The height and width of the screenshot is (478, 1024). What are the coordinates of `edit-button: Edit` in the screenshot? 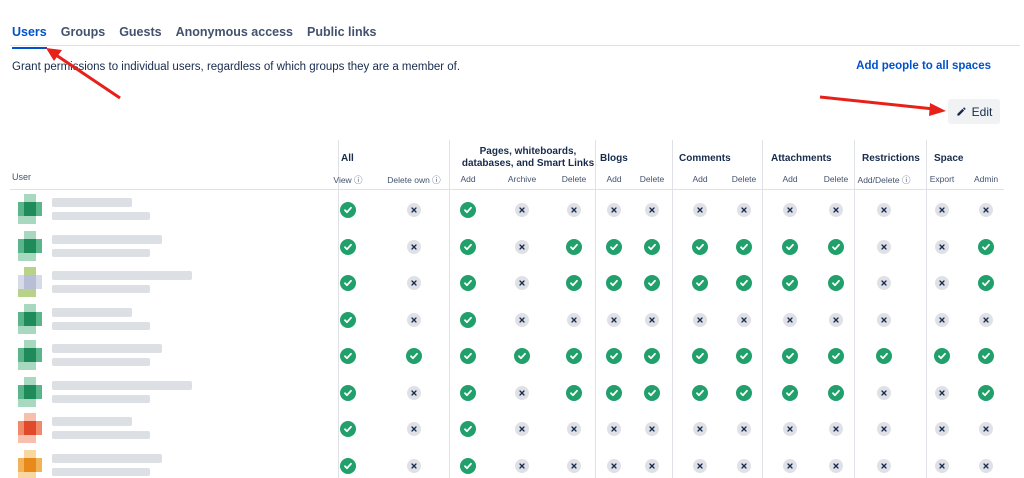 It's located at (974, 111).